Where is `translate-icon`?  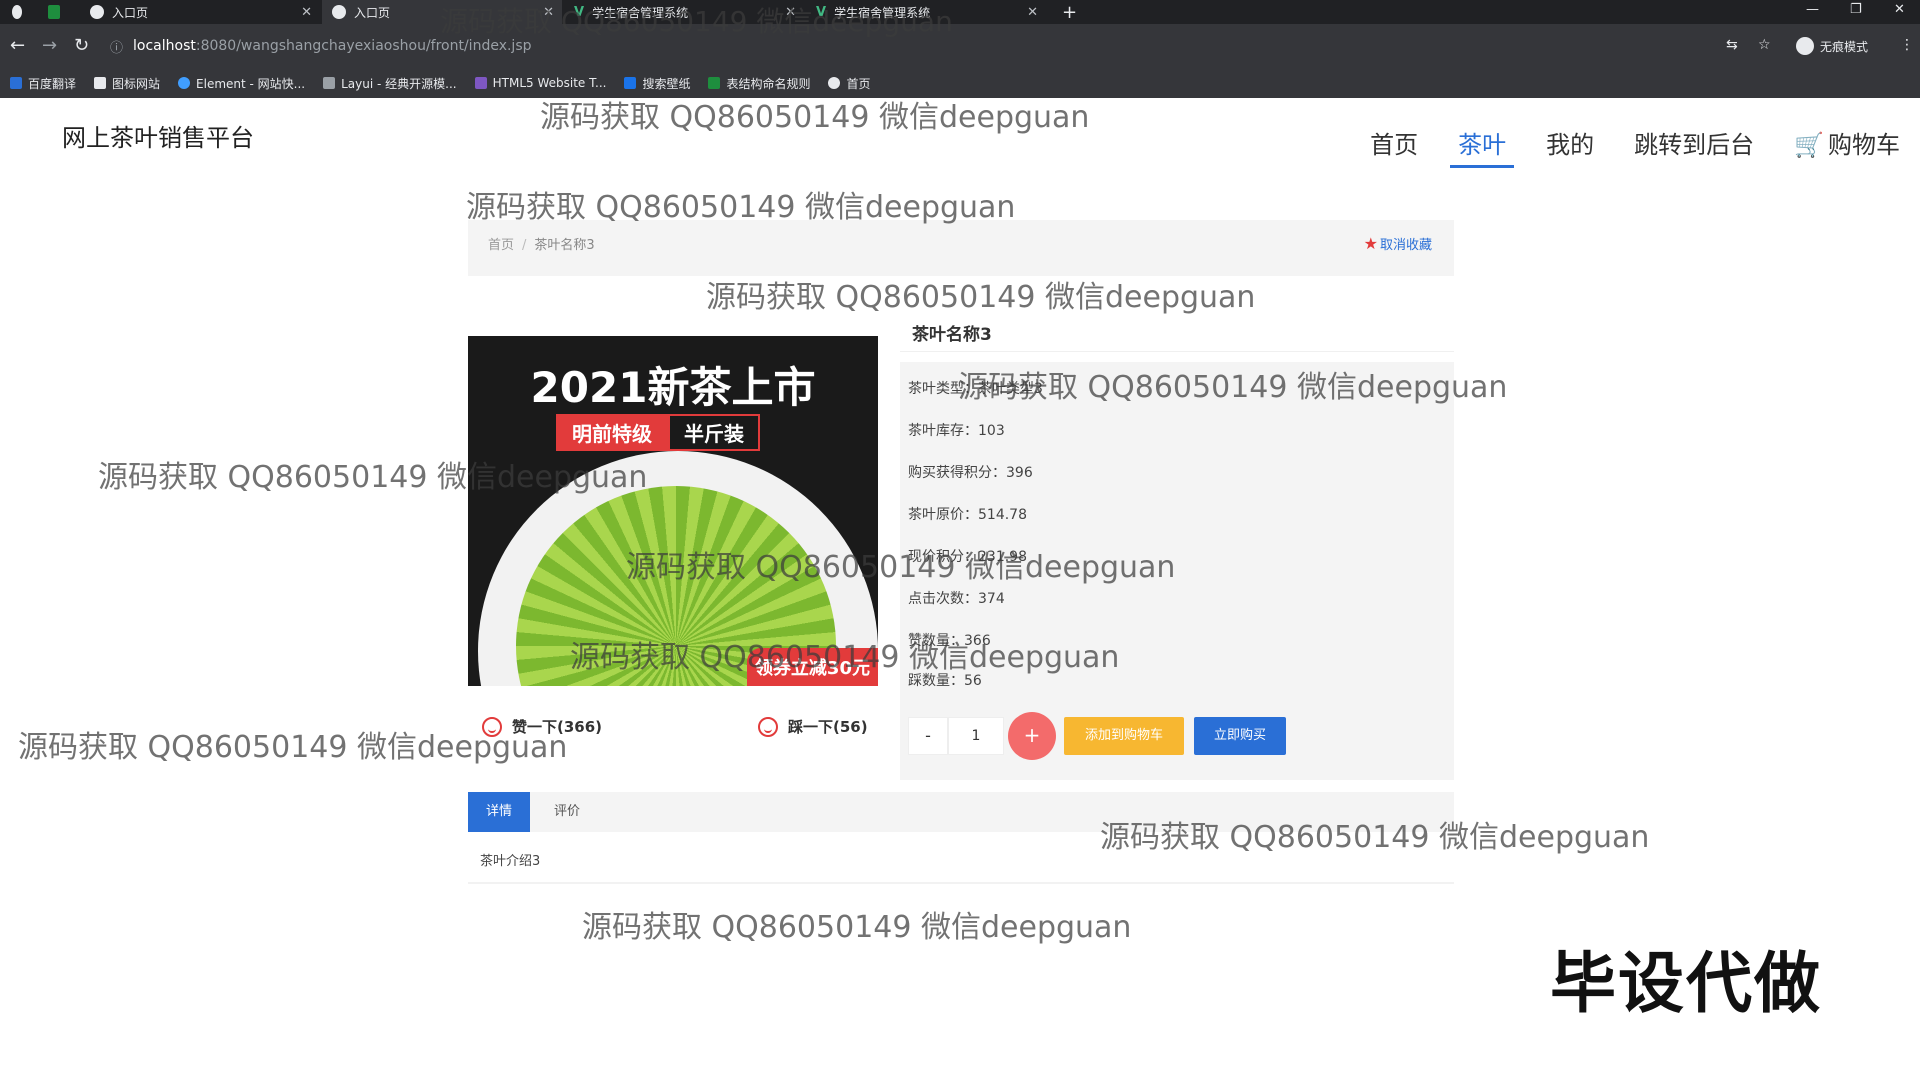 translate-icon is located at coordinates (16, 83).